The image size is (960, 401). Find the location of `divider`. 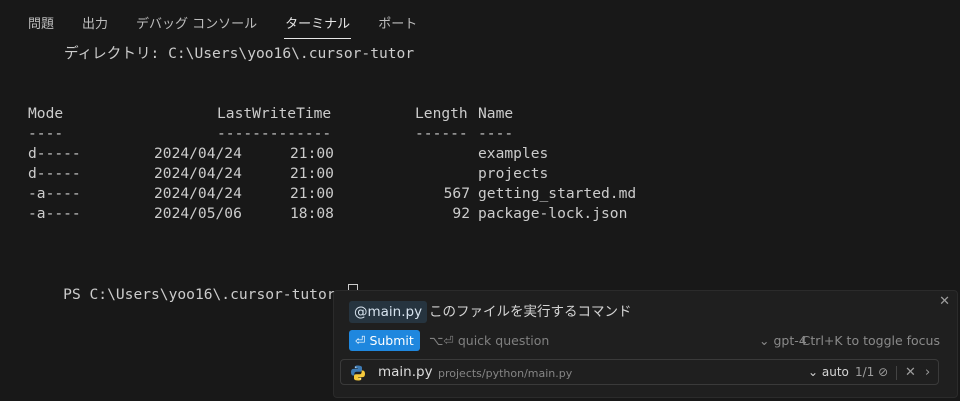

divider is located at coordinates (896, 373).